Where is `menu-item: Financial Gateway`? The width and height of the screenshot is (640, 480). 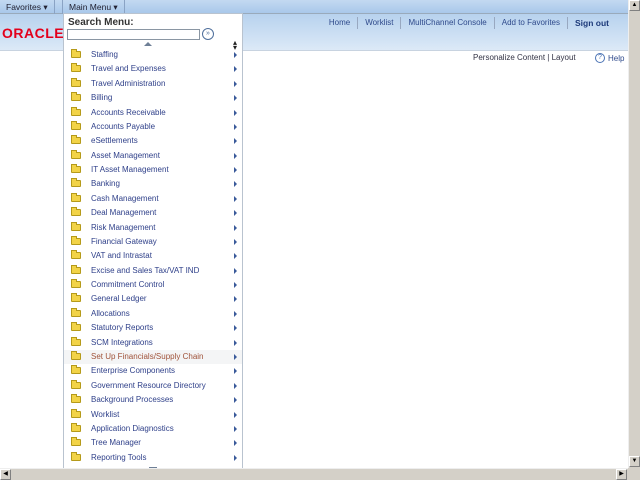 menu-item: Financial Gateway is located at coordinates (153, 242).